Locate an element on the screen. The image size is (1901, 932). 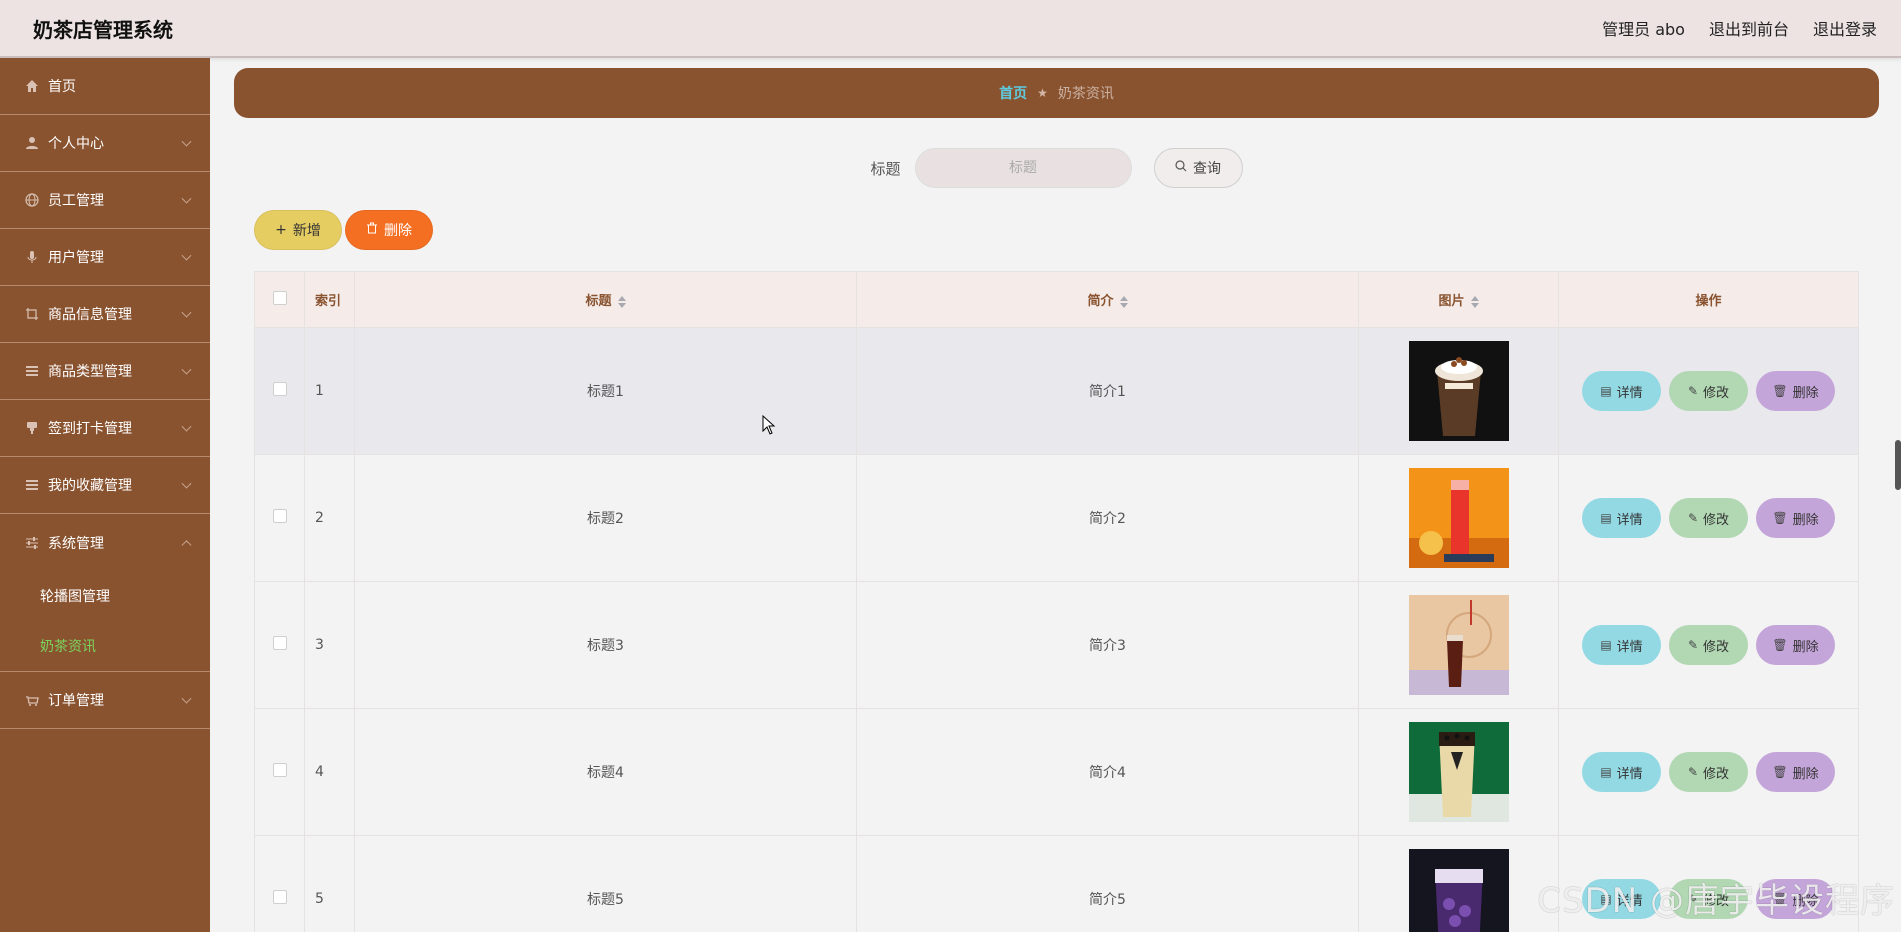
sidebar-item-users: 用户管理 is located at coordinates (105, 257).